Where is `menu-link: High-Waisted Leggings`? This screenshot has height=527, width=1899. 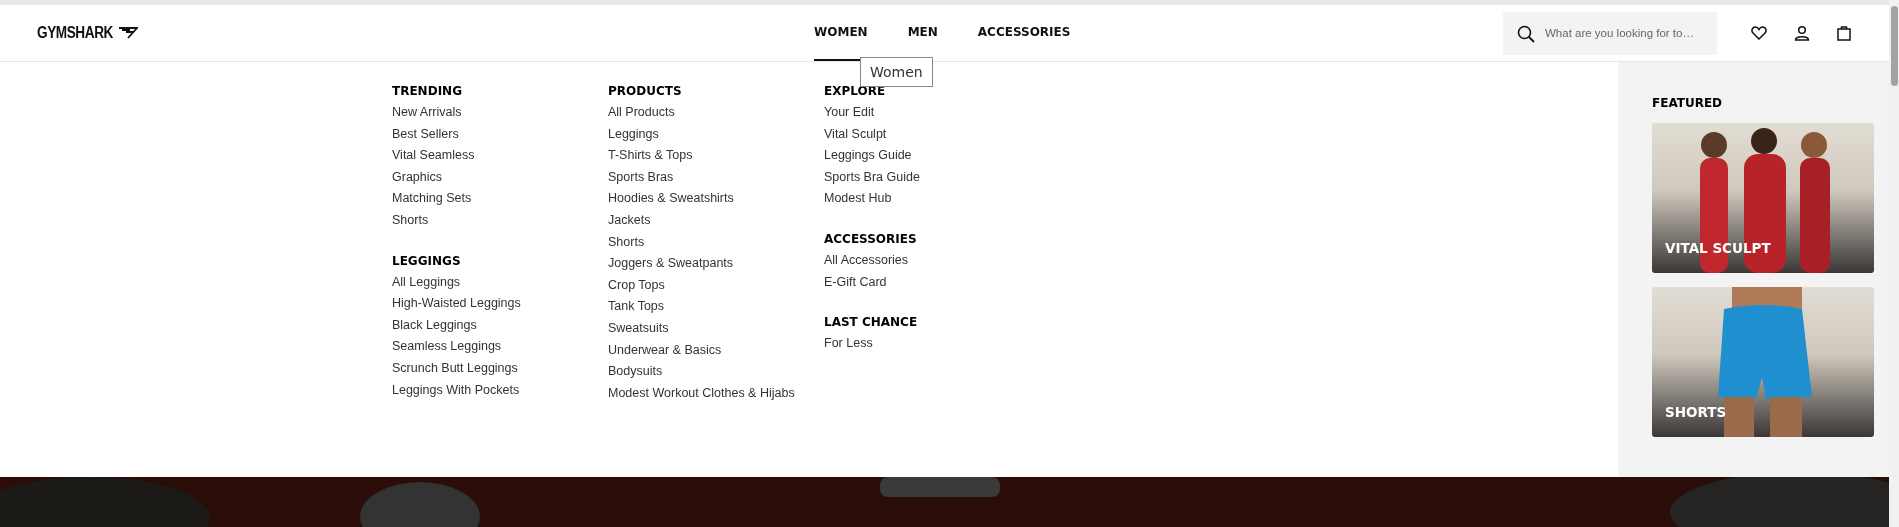
menu-link: High-Waisted Leggings is located at coordinates (500, 304).